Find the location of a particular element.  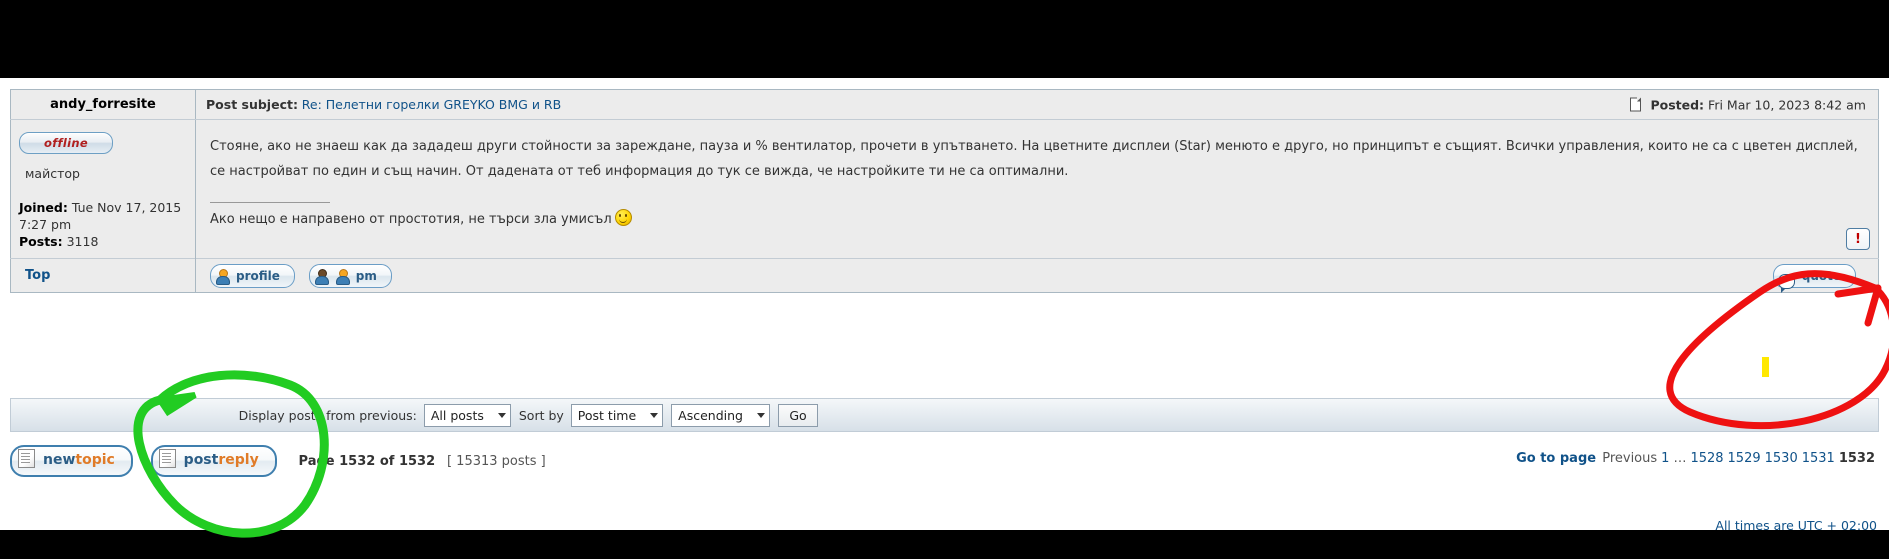

pagination-page-1: 1 is located at coordinates (1665, 458).